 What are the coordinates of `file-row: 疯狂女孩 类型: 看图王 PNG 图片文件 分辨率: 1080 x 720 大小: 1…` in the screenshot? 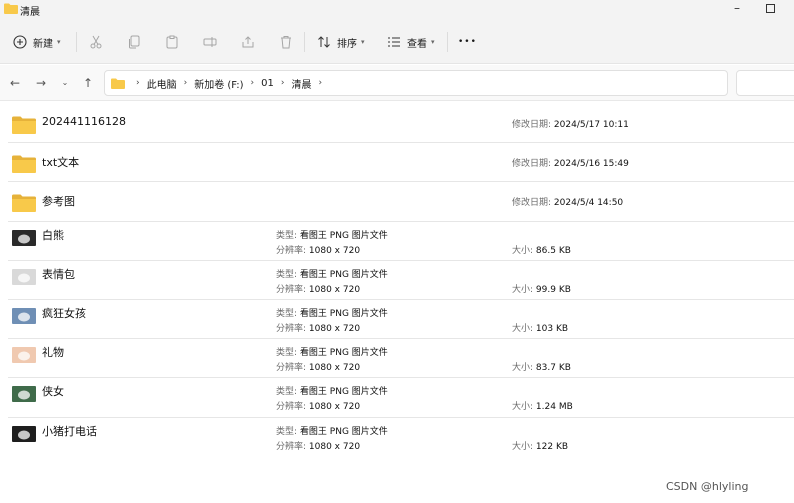 It's located at (401, 320).